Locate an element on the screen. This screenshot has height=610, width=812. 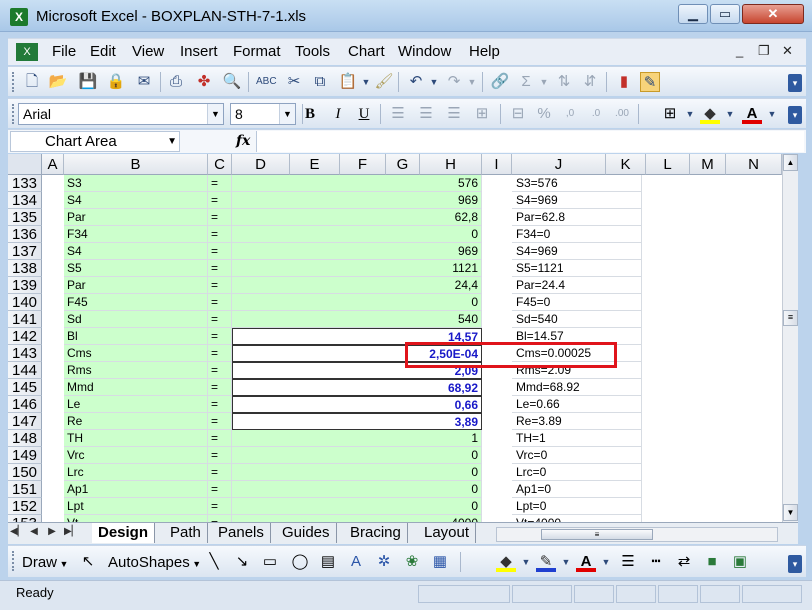
minimize-button: ▁ is located at coordinates (693, 14).